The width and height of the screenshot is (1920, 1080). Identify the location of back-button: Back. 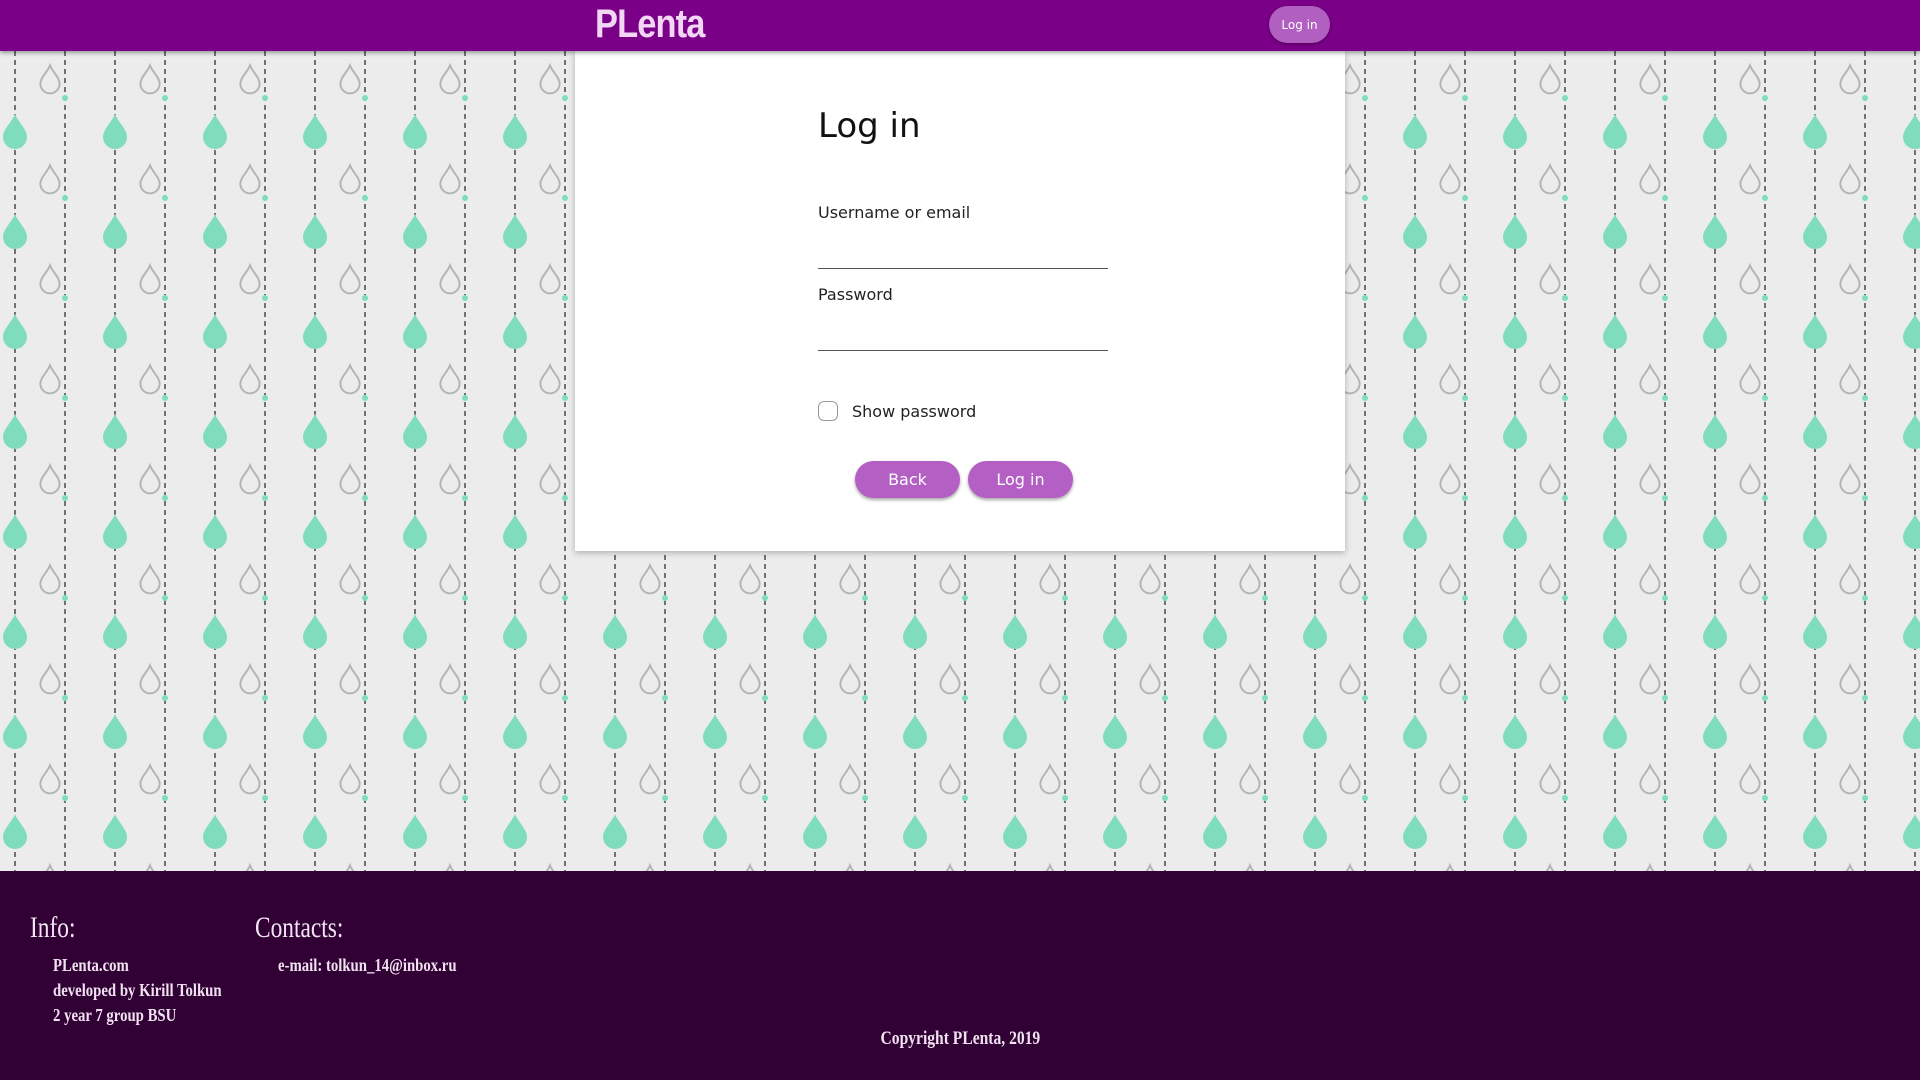
(907, 479).